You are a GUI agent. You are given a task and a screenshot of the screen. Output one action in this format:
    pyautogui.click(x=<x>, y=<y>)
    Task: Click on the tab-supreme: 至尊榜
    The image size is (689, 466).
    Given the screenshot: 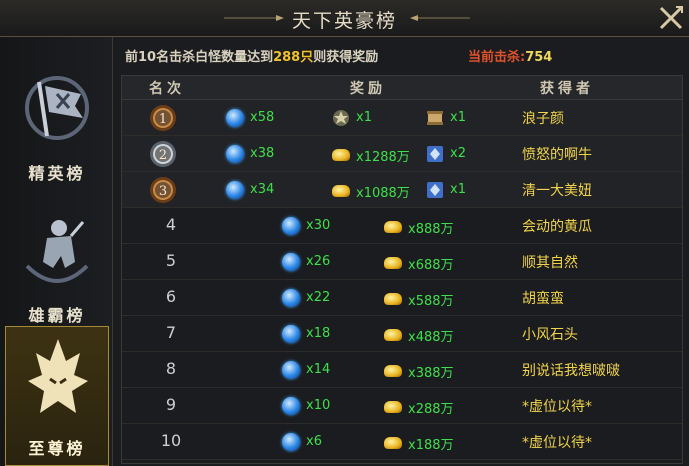 What is the action you would take?
    pyautogui.click(x=57, y=396)
    